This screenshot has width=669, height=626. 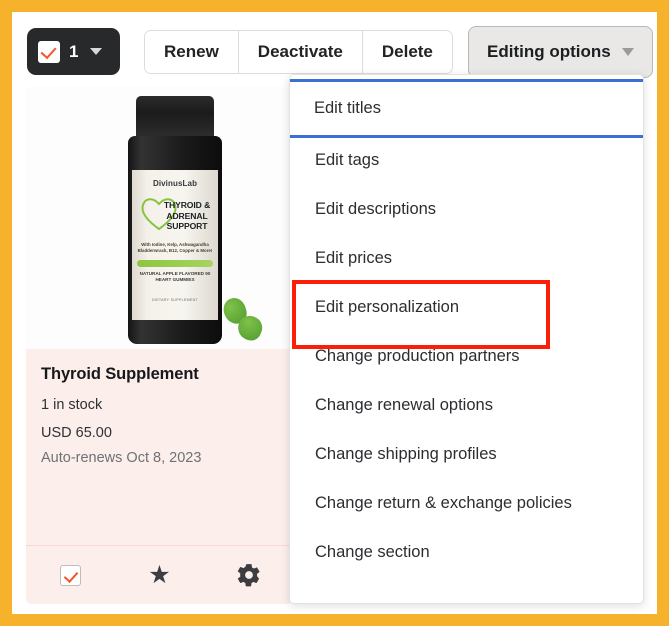 I want to click on brand-name: DivinusLab, so click(x=175, y=183).